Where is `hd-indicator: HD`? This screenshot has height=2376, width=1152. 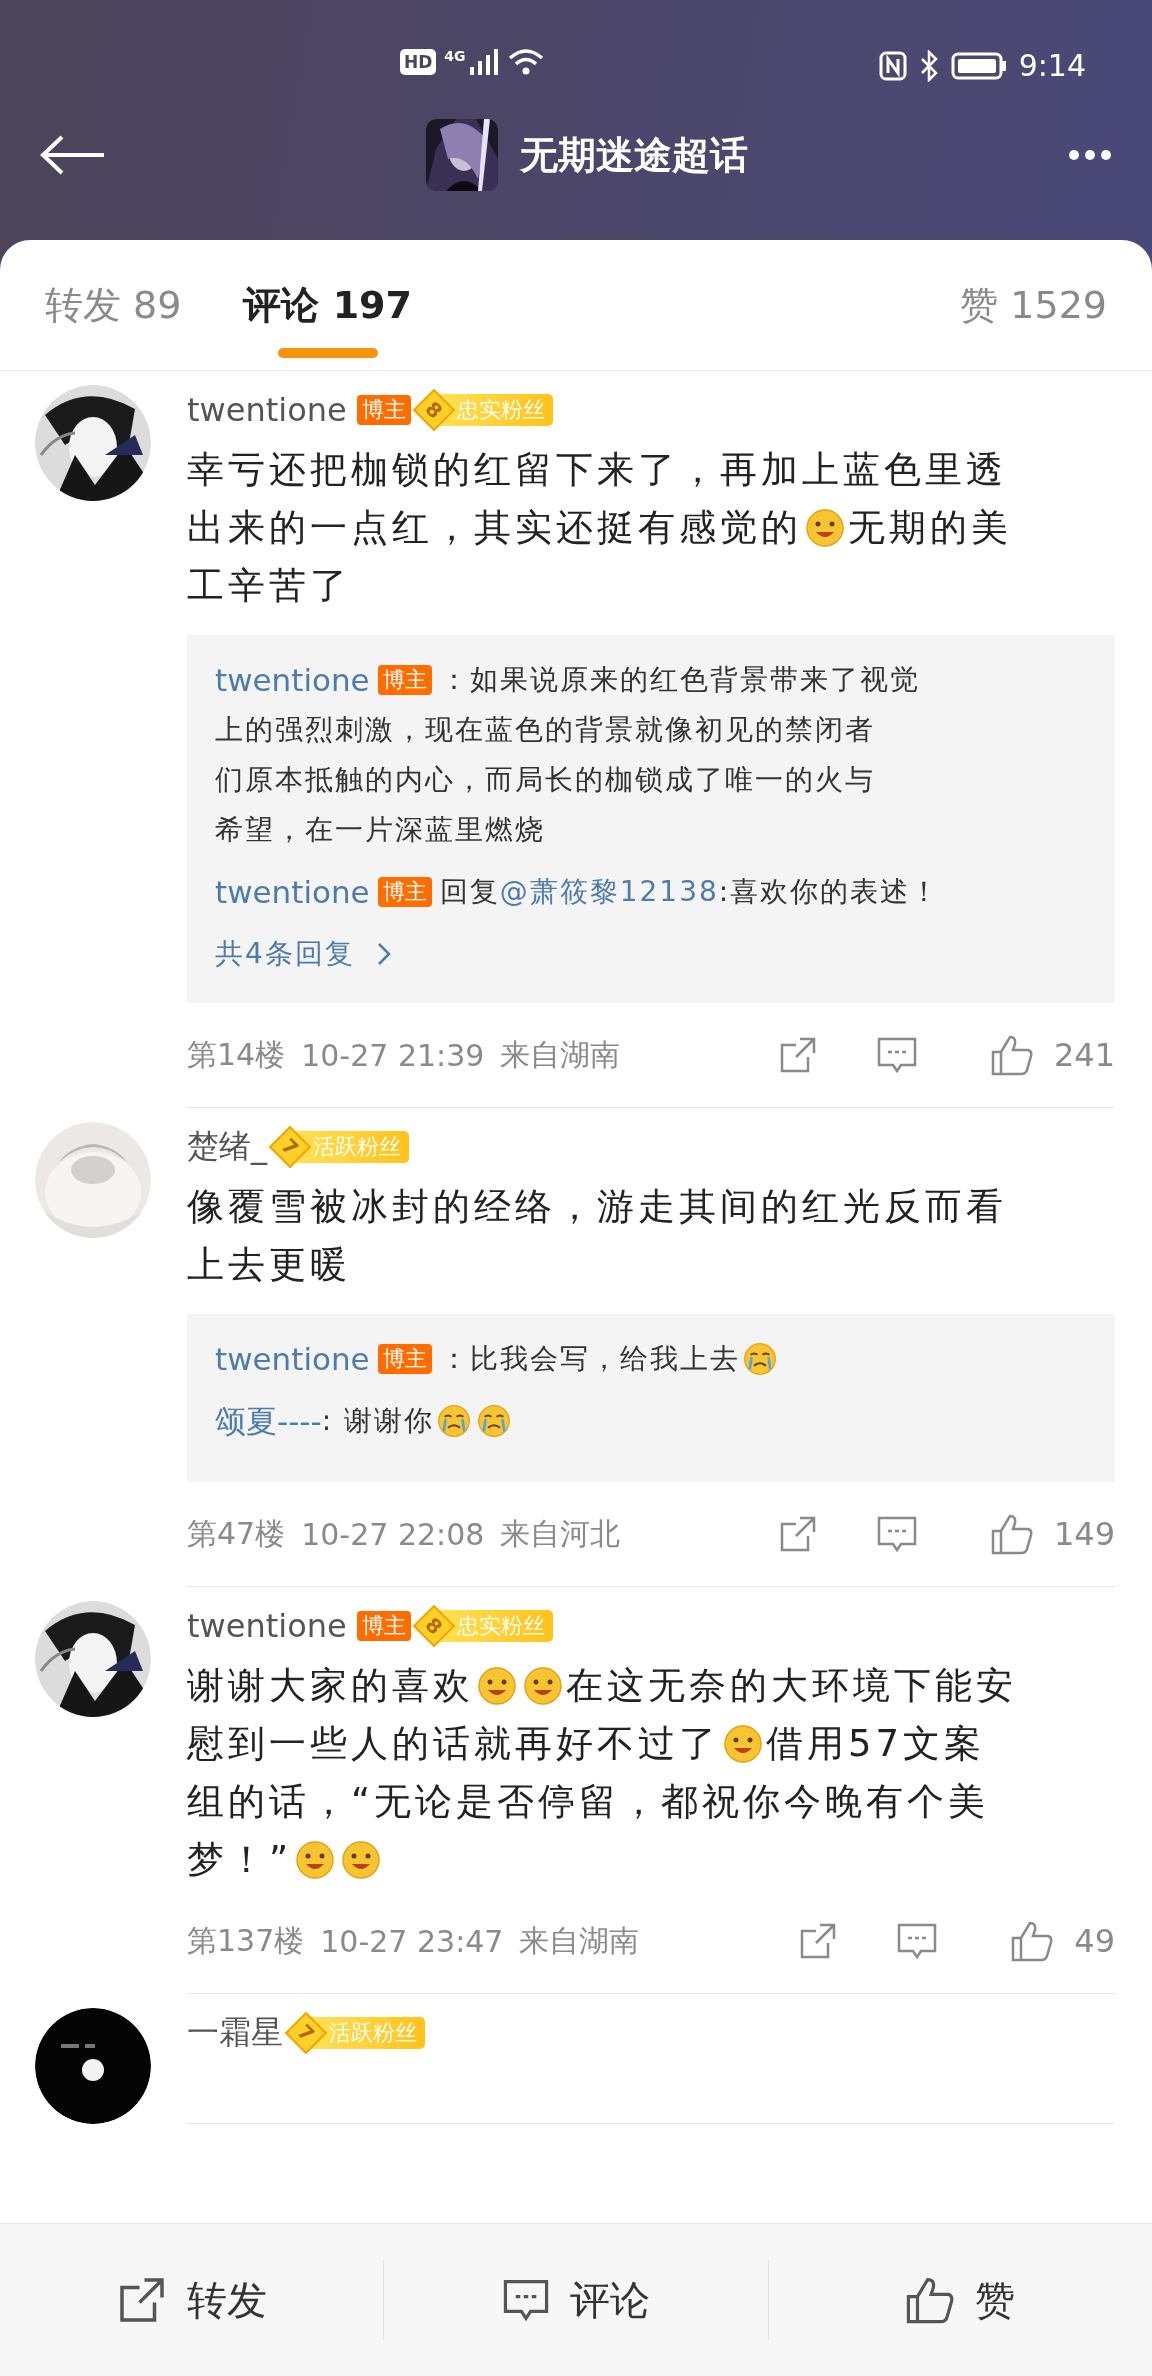 hd-indicator: HD is located at coordinates (418, 62).